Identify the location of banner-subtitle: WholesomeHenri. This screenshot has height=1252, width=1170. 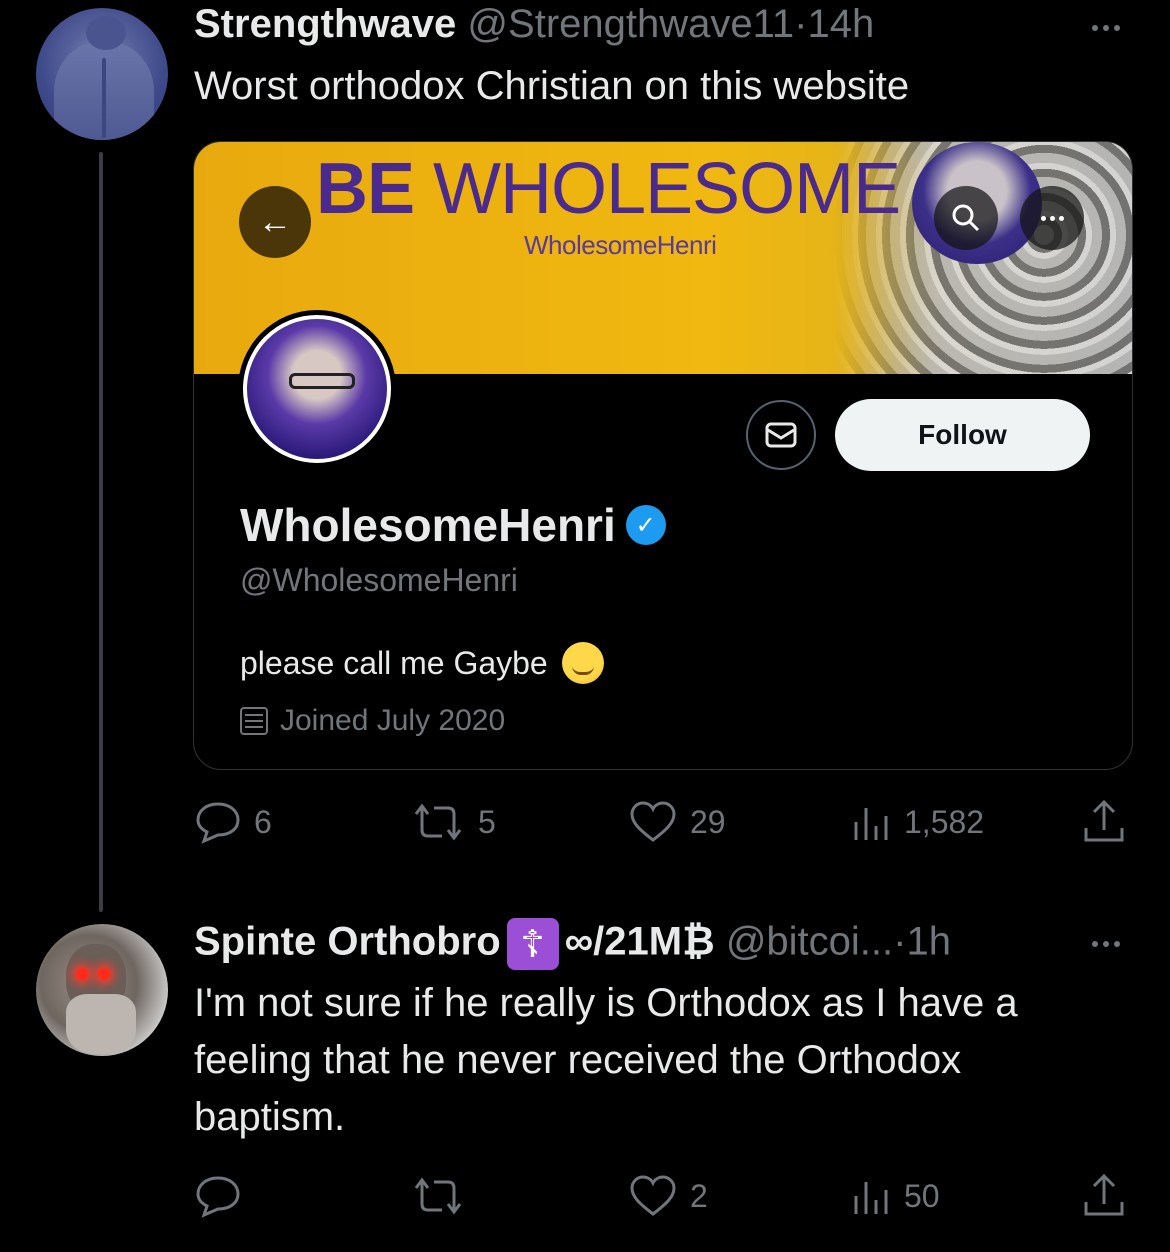
(620, 245).